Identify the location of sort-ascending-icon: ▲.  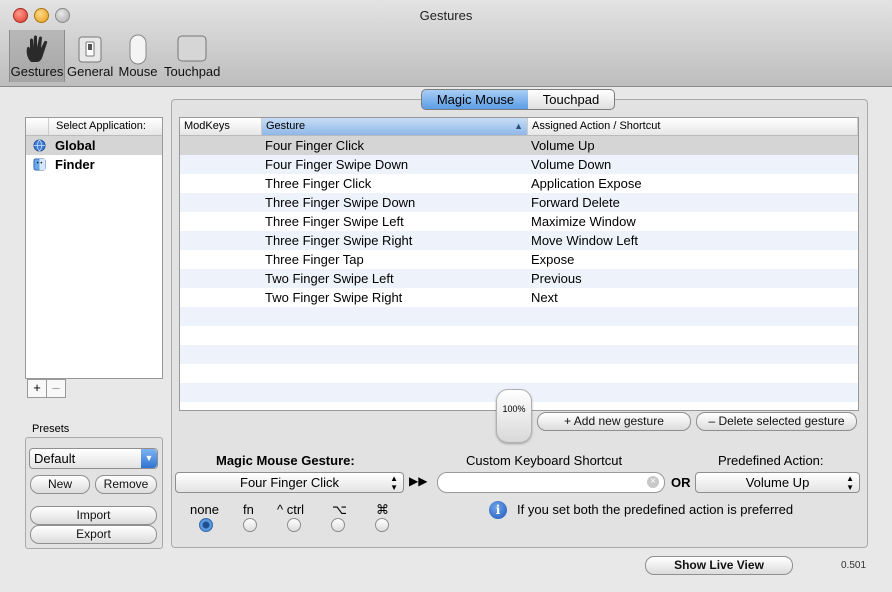
(518, 126).